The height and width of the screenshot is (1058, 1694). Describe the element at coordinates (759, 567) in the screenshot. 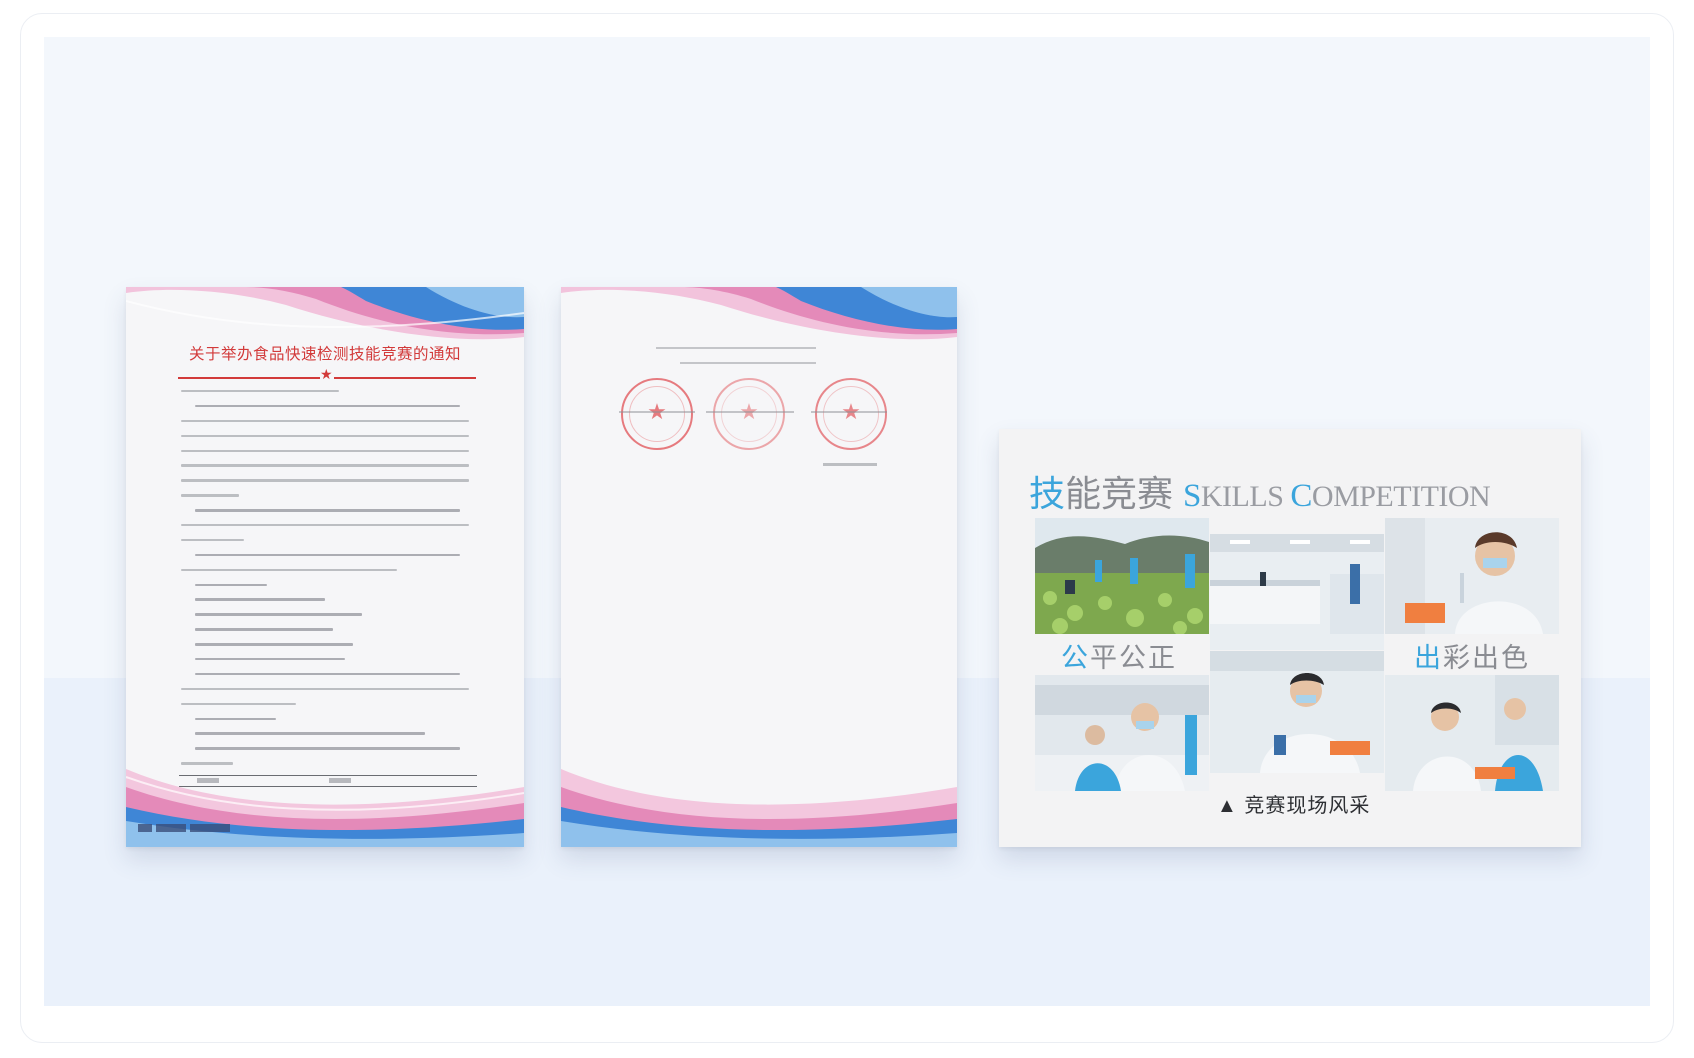

I see `notice-document-page-2: ★ ★ ★` at that location.